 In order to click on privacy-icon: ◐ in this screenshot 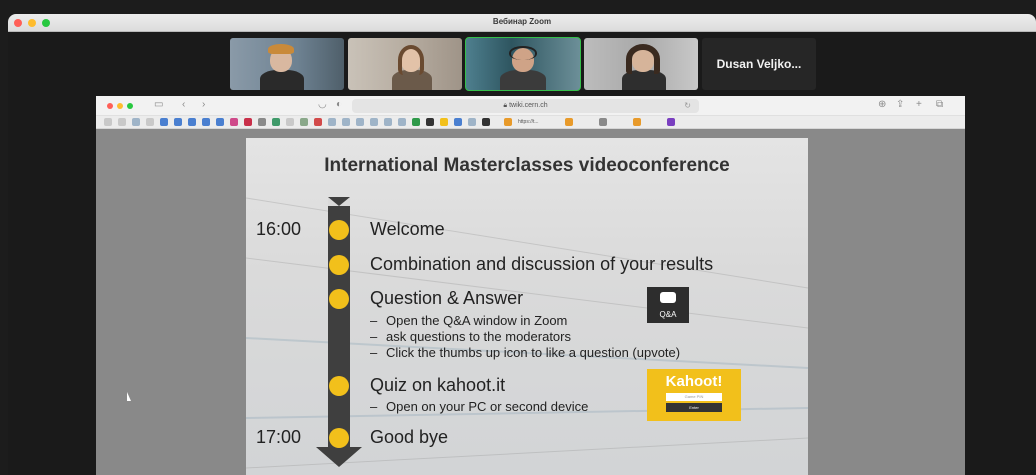, I will do `click(339, 104)`.